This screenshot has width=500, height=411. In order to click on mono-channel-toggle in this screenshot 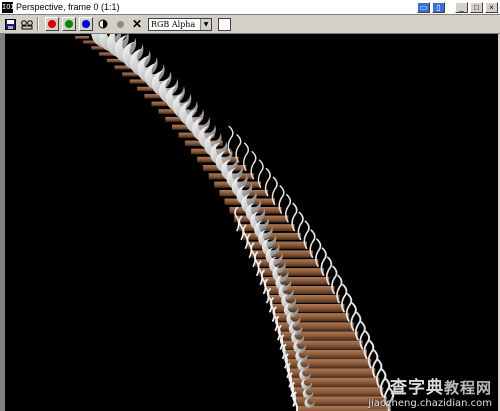, I will do `click(103, 24)`.